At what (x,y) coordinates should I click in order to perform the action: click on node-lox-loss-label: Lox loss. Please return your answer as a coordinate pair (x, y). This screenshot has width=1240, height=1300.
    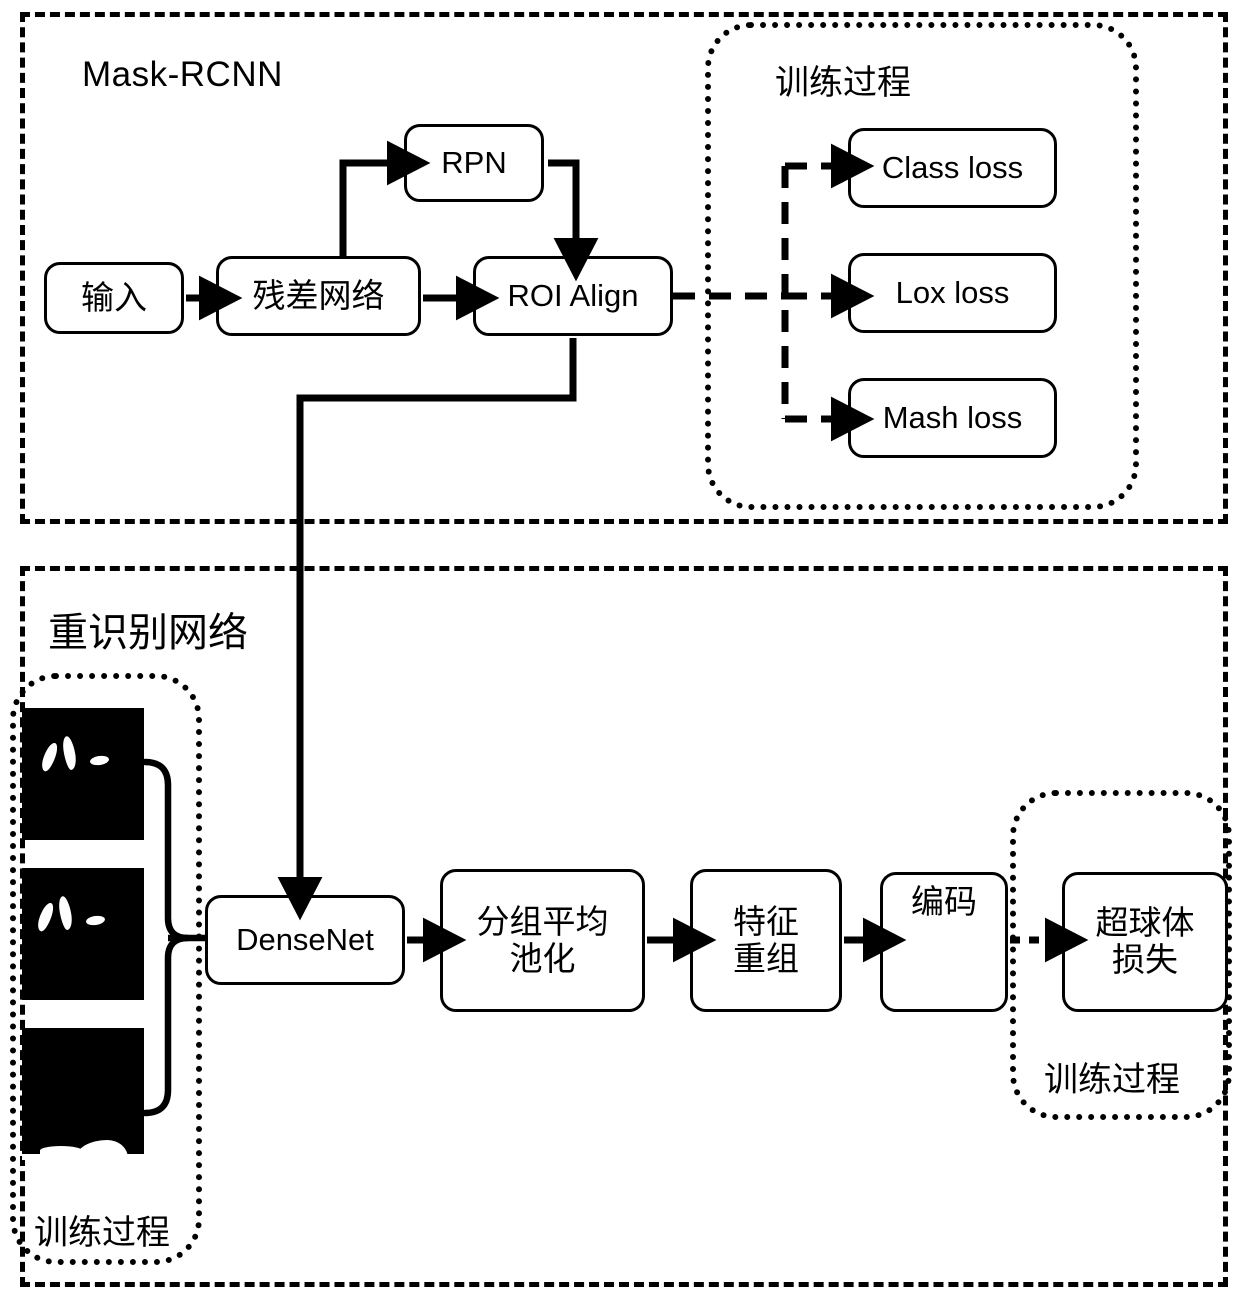
    Looking at the image, I should click on (952, 292).